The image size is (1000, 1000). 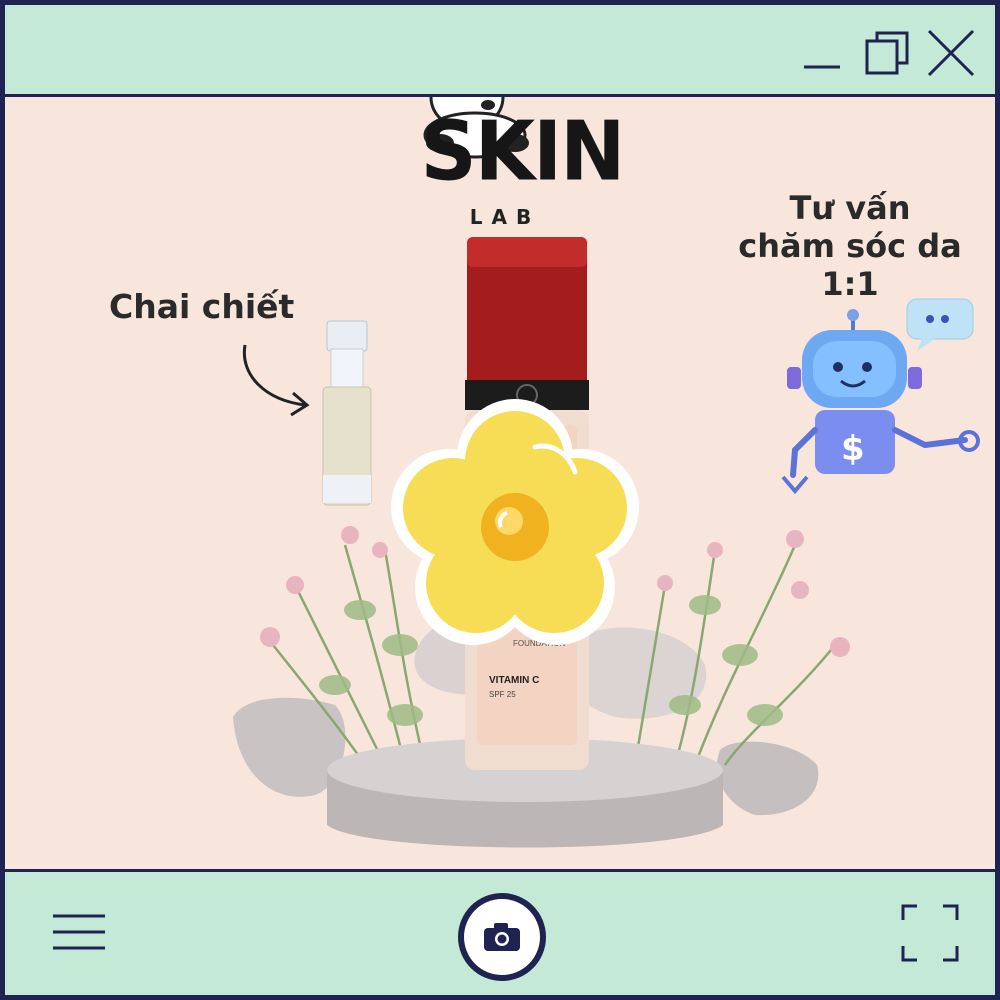 What do you see at coordinates (79, 932) in the screenshot?
I see `menu-icon` at bounding box center [79, 932].